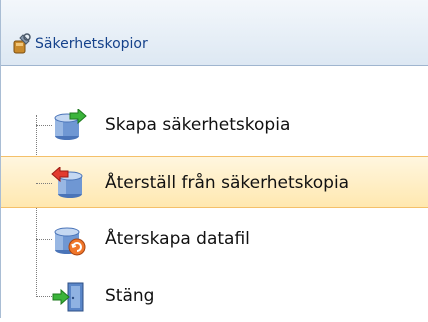  I want to click on menu-item-label: Skapa säkerhetskopia, so click(198, 125).